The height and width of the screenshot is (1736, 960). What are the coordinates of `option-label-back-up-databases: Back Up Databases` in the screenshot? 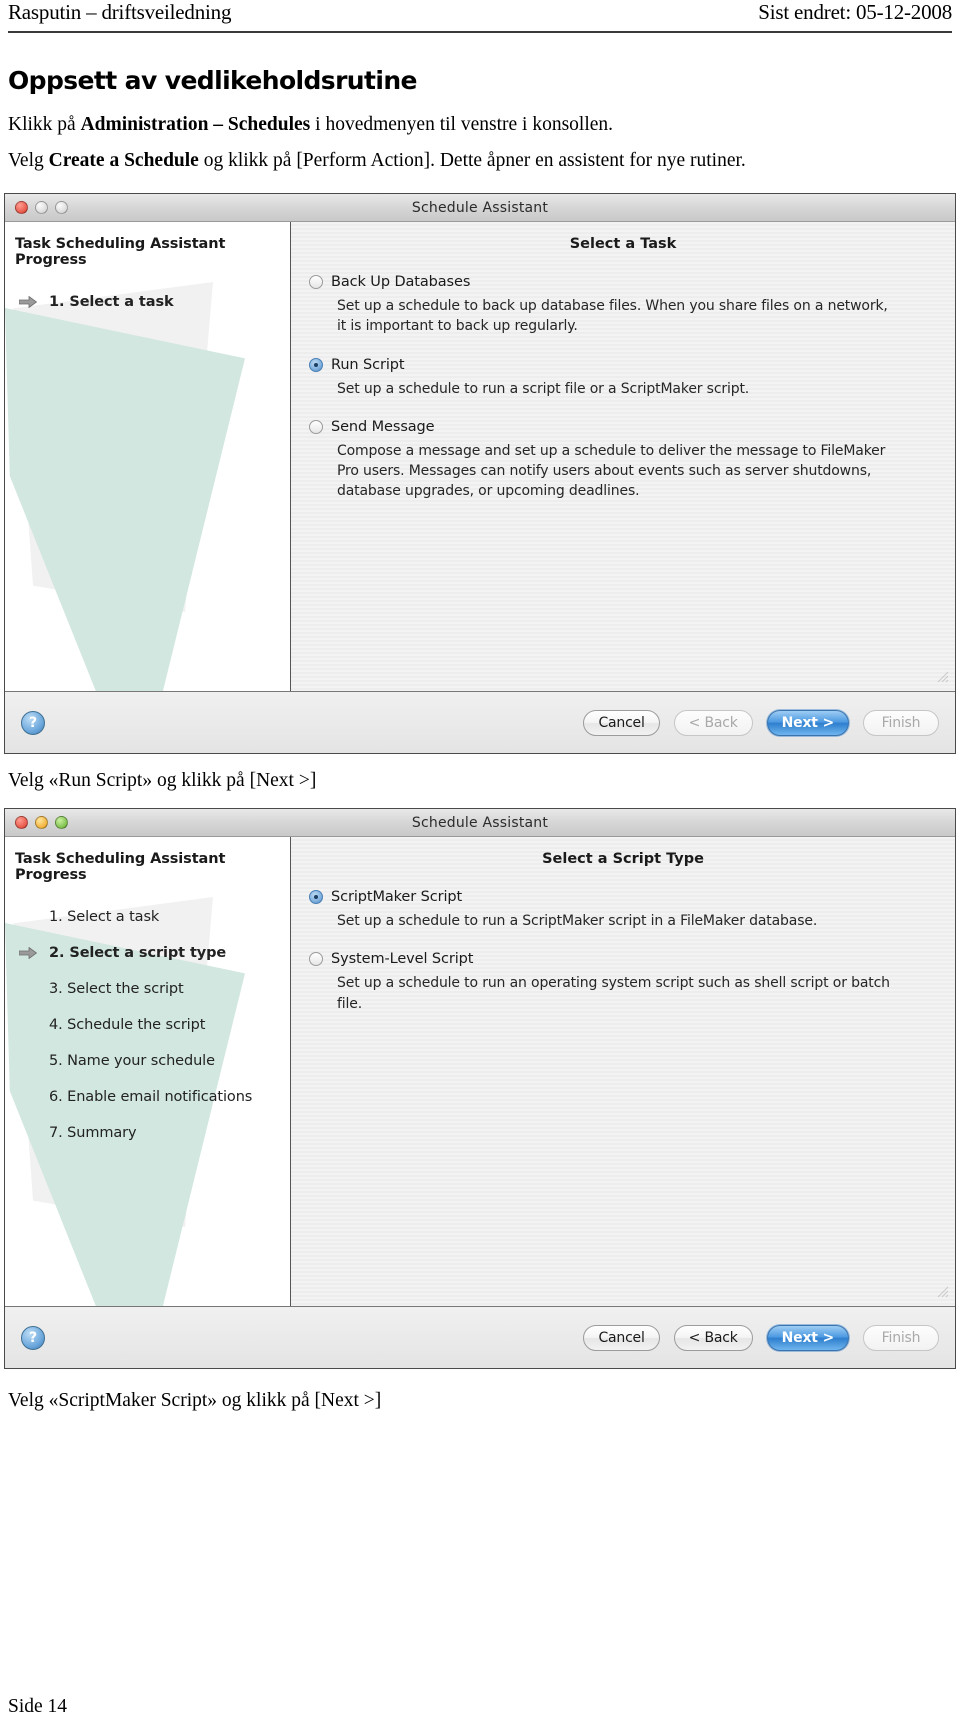 It's located at (401, 282).